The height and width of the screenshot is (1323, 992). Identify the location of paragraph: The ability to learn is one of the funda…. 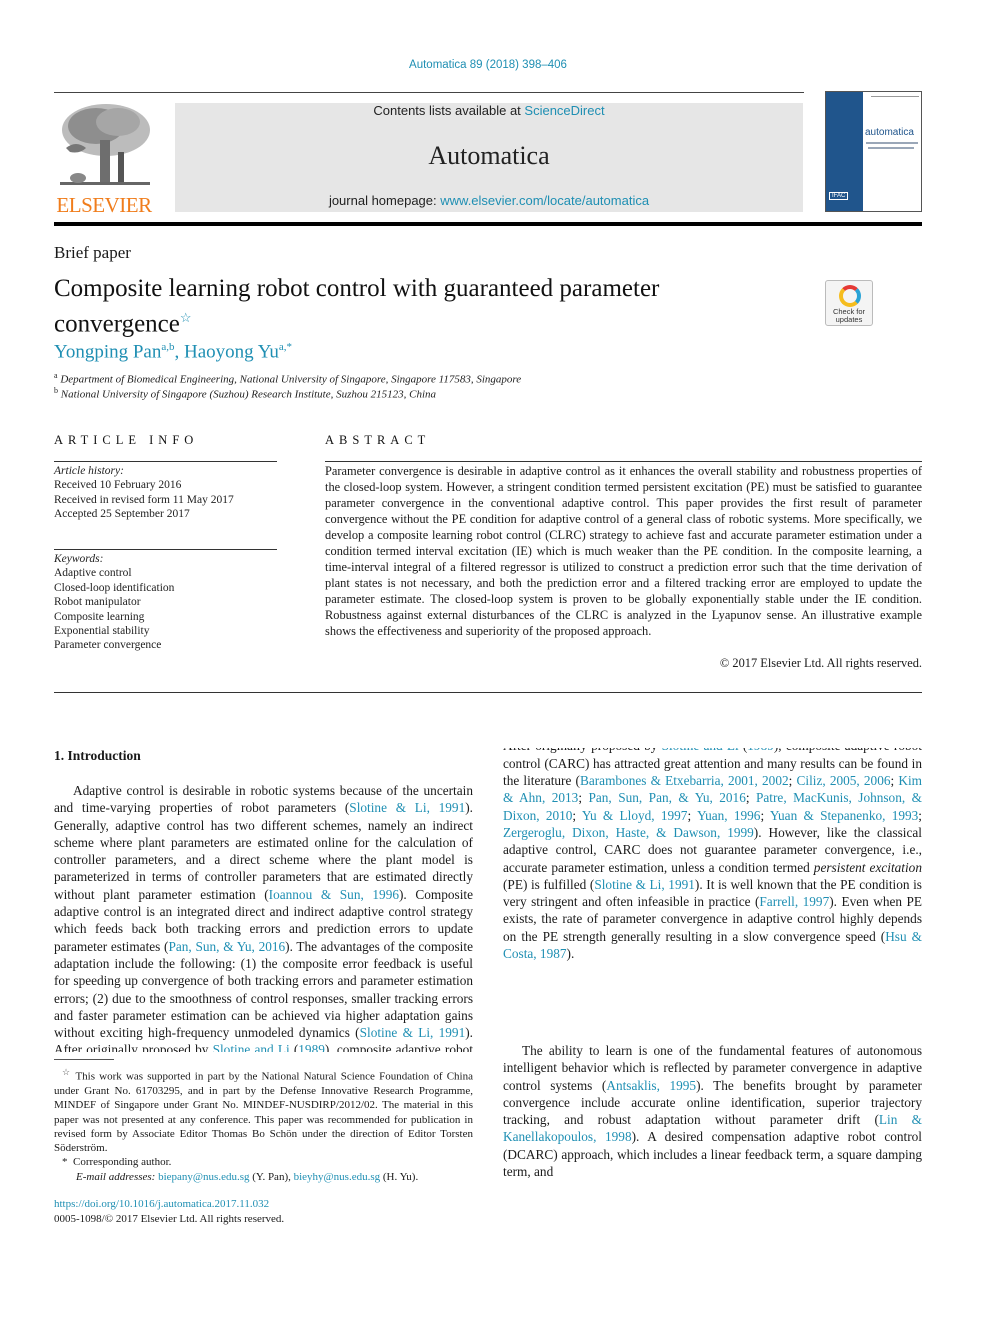
(712, 1111).